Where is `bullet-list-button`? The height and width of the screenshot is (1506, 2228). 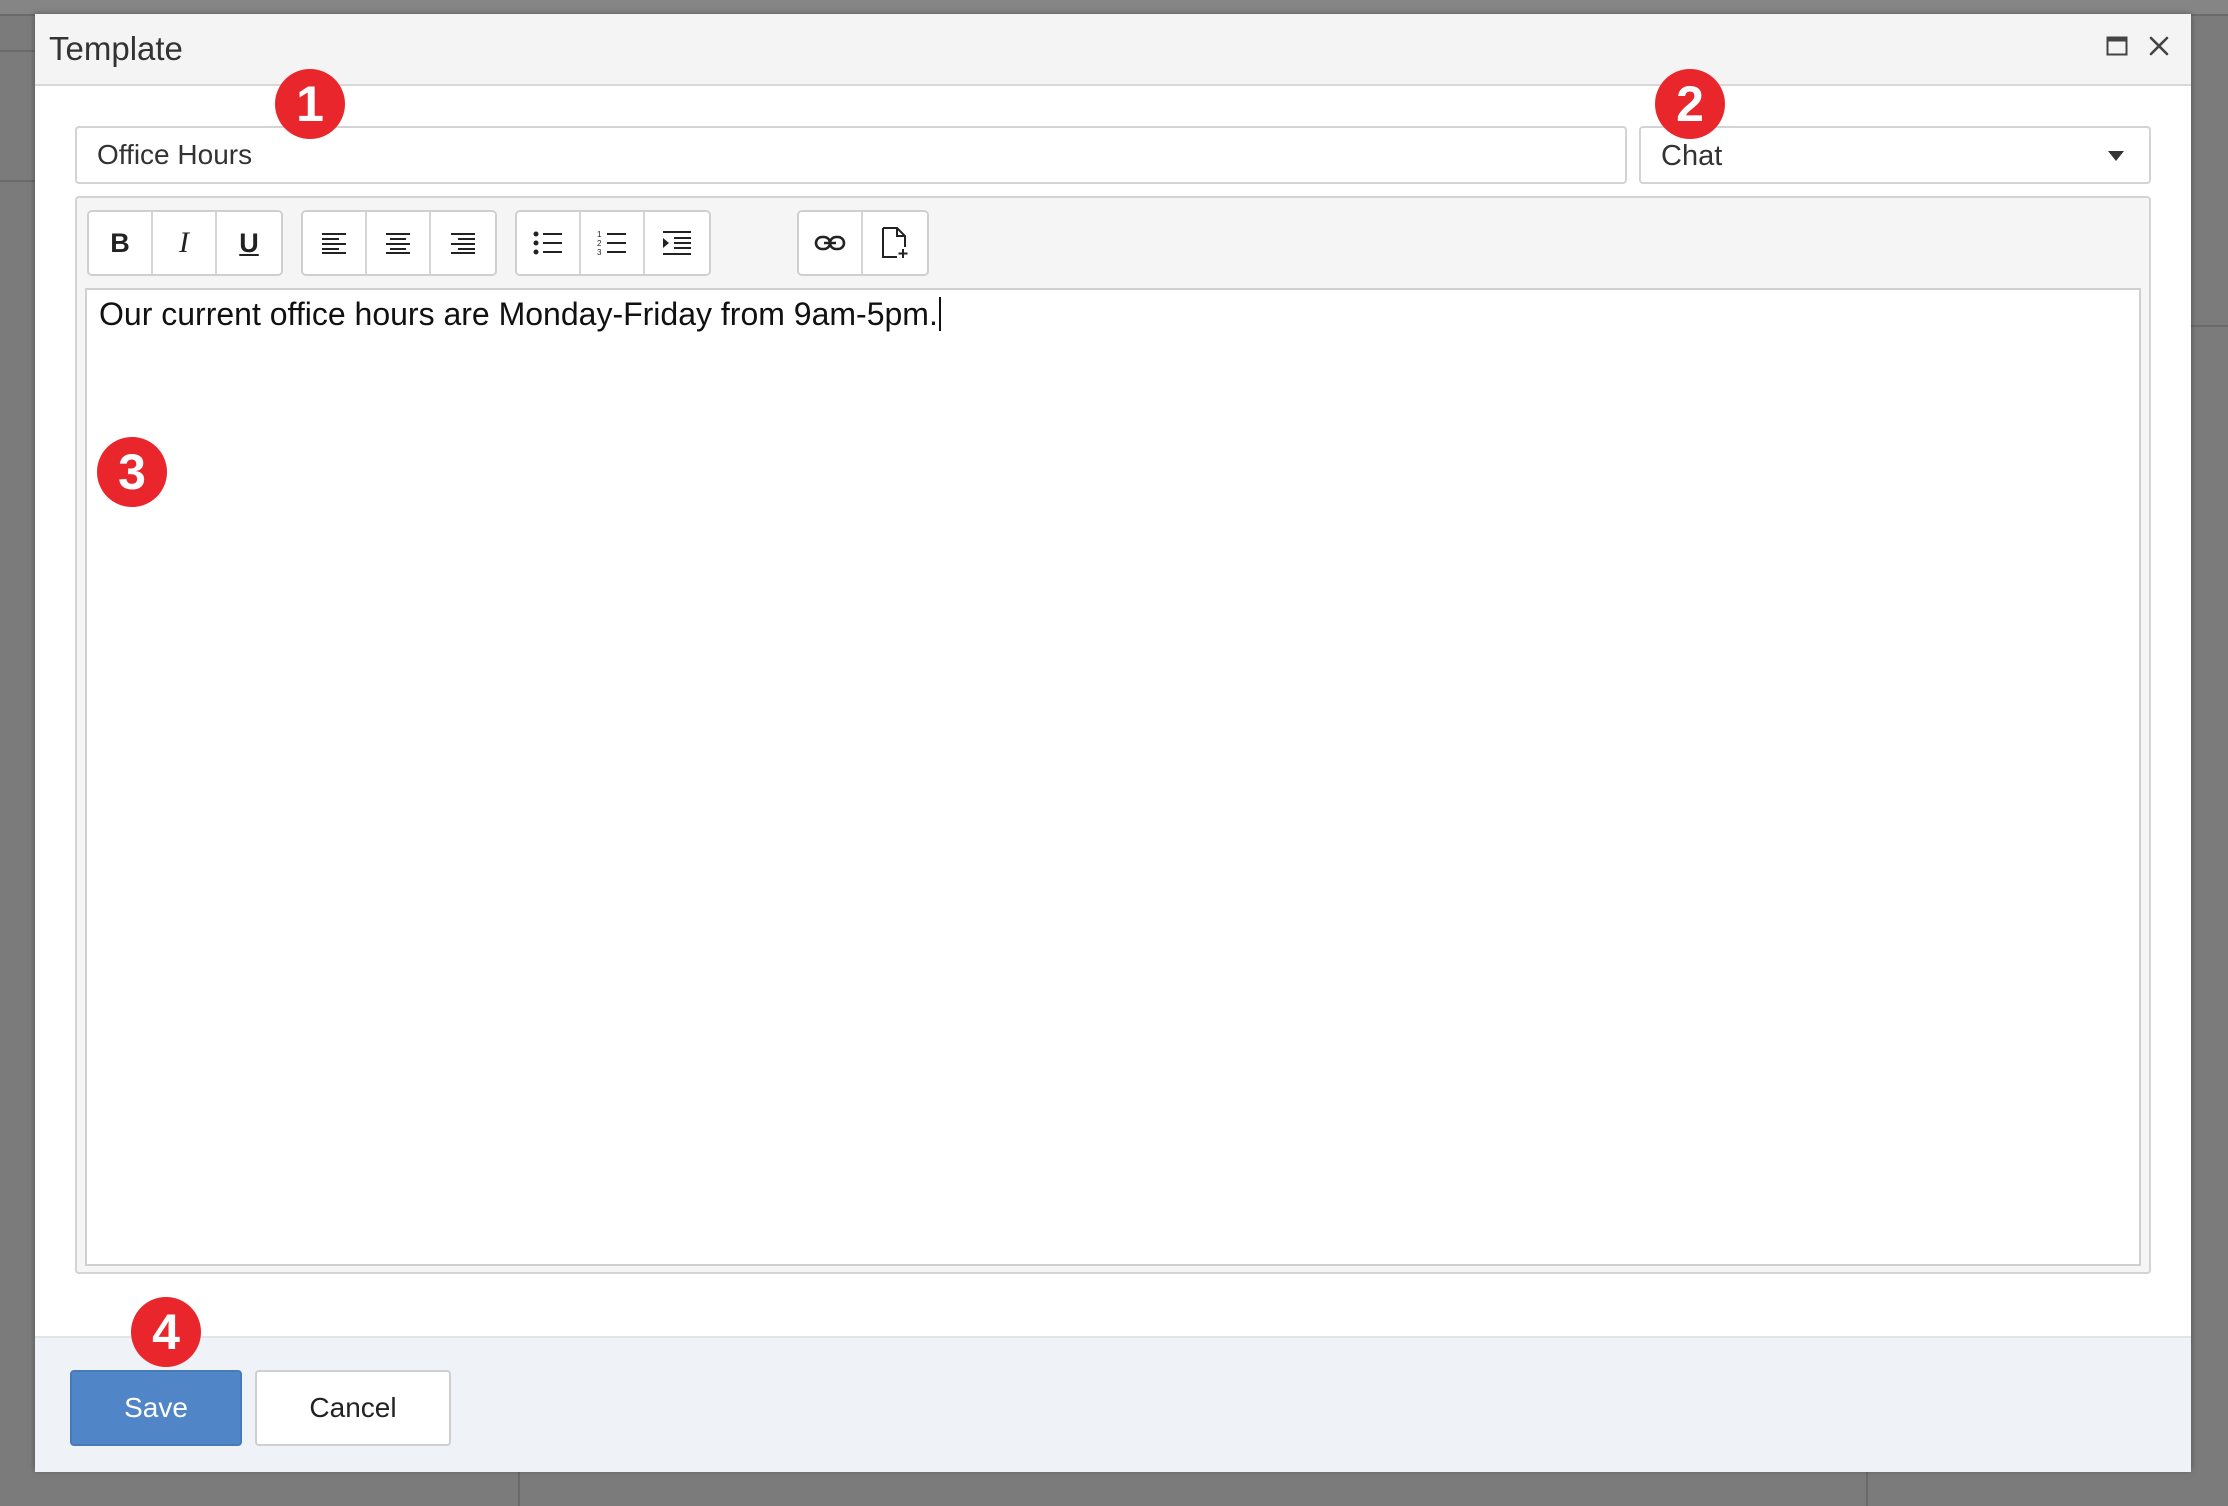 bullet-list-button is located at coordinates (549, 243).